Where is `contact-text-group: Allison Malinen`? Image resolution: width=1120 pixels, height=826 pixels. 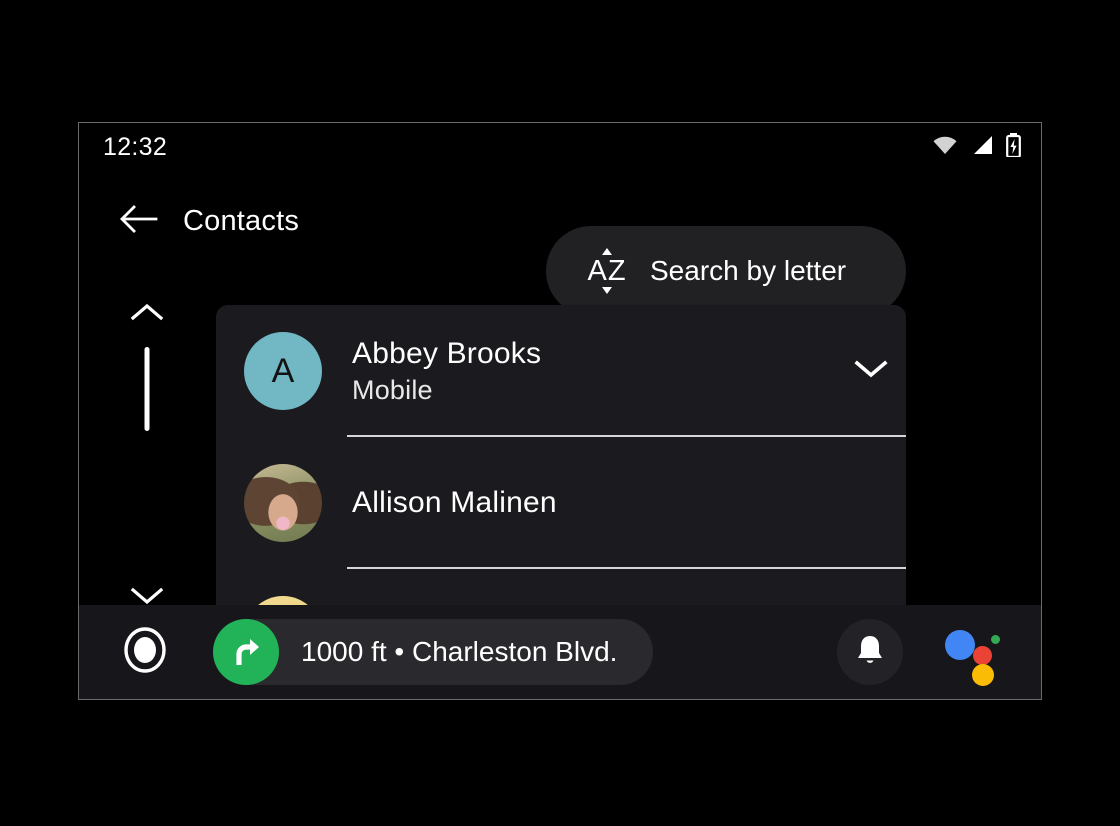
contact-text-group: Allison Malinen is located at coordinates (594, 503).